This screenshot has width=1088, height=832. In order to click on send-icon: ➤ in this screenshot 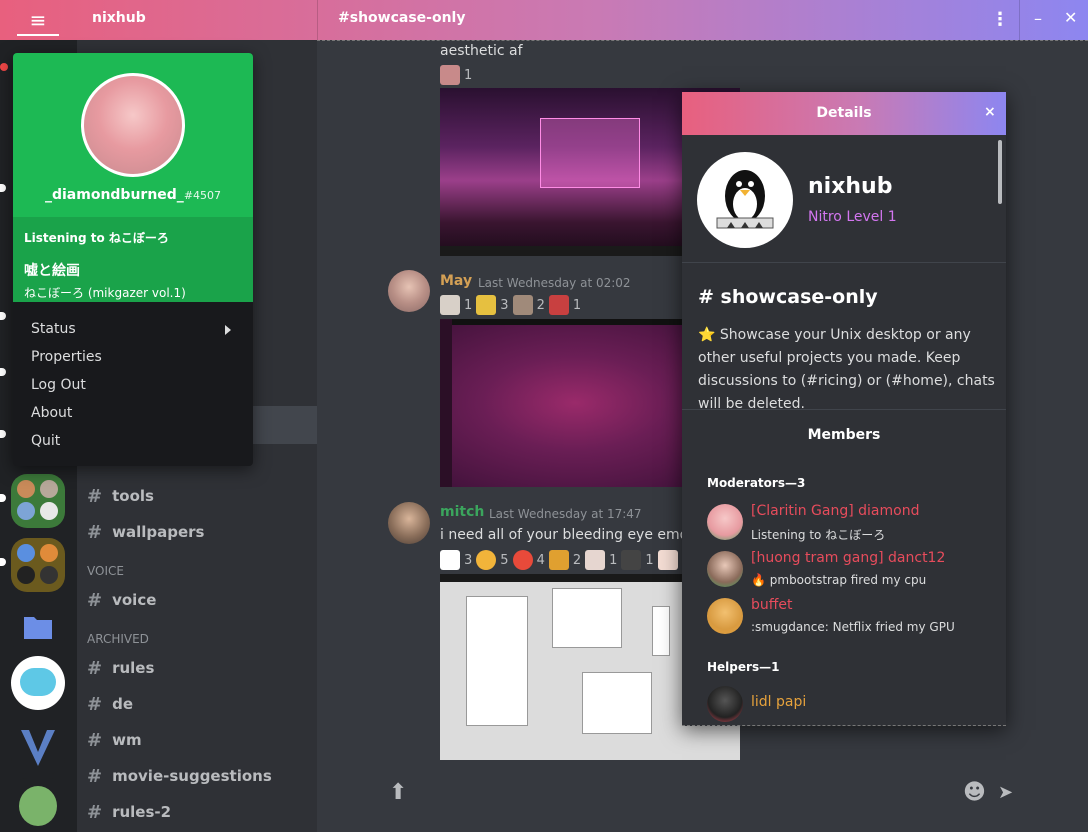, I will do `click(1005, 792)`.